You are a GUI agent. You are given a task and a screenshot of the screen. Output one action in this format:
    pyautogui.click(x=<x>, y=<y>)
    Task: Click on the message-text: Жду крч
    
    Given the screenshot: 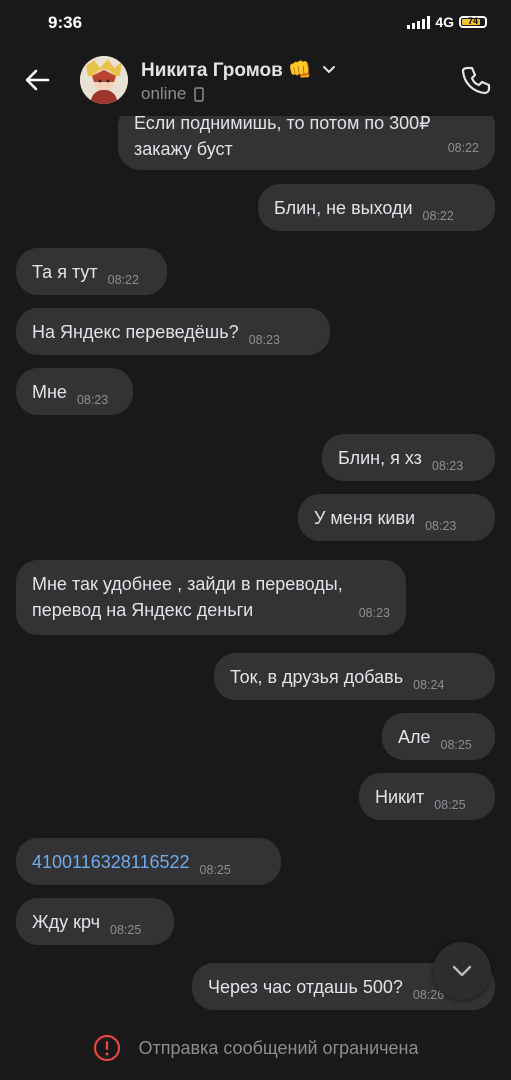 What is the action you would take?
    pyautogui.click(x=66, y=922)
    